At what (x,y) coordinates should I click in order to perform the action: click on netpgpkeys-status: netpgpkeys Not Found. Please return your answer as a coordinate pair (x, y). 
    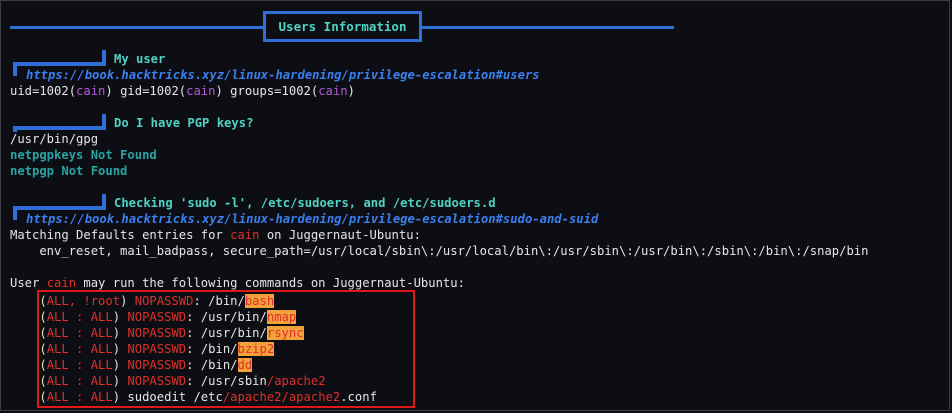
    Looking at the image, I should click on (83, 155).